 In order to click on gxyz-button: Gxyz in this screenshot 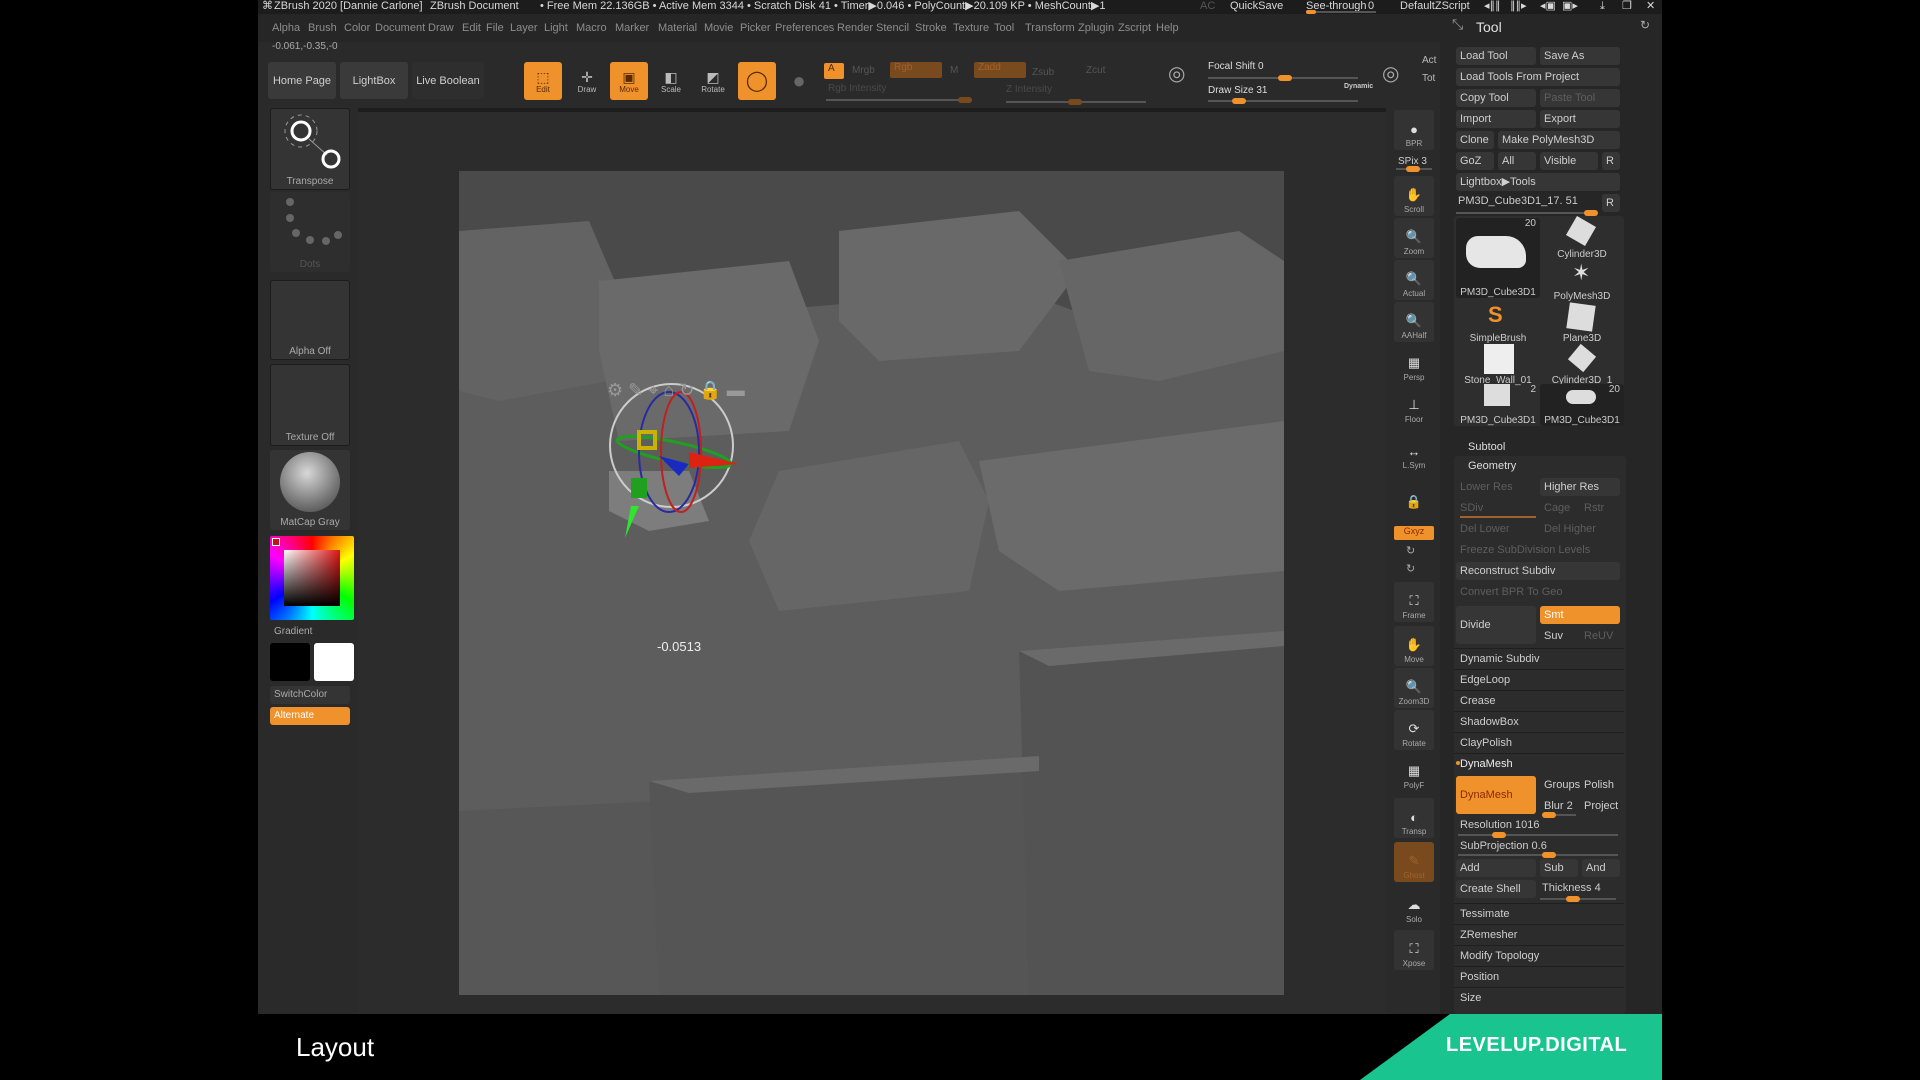, I will do `click(1414, 533)`.